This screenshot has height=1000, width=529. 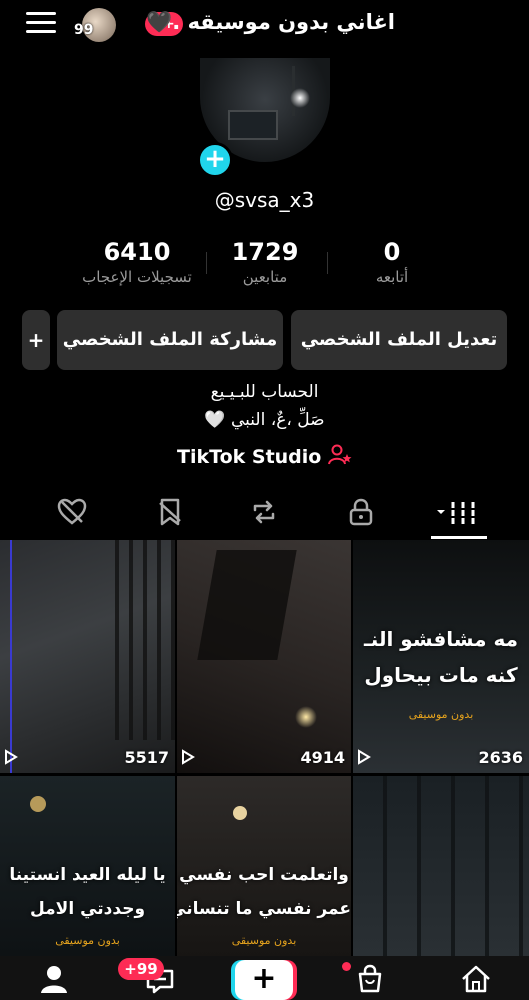 What do you see at coordinates (87, 909) in the screenshot?
I see `tile-caption-line-2: وجددتي الامل` at bounding box center [87, 909].